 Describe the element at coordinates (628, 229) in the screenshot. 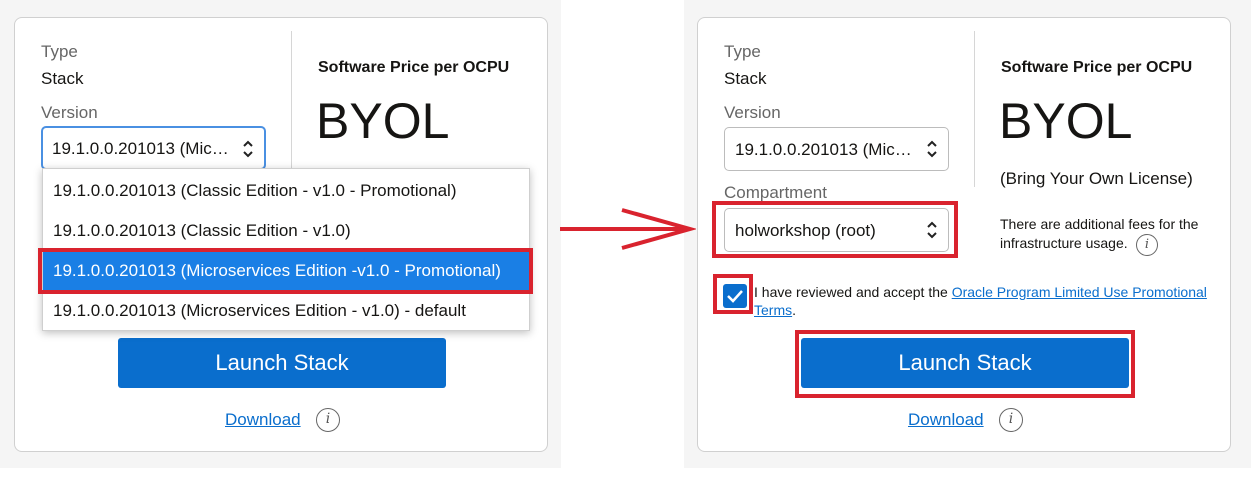

I see `arrow-right-icon` at that location.